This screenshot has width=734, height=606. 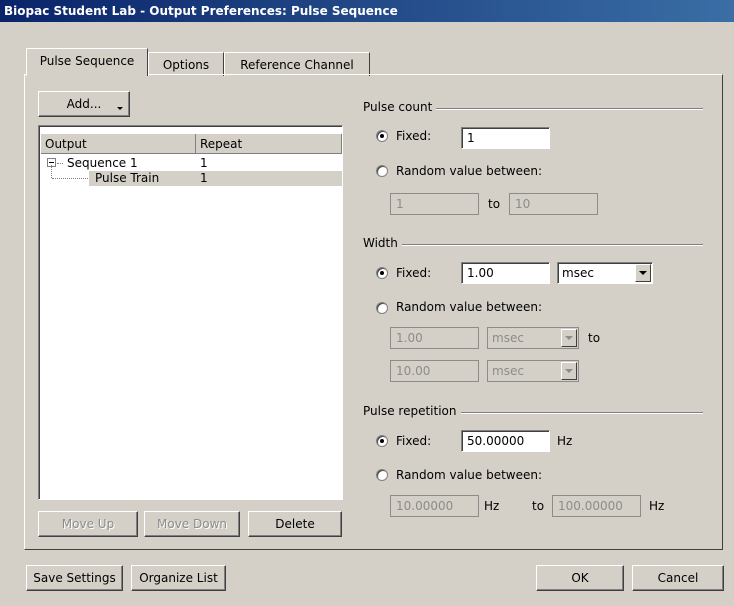 What do you see at coordinates (533, 338) in the screenshot?
I see `width-random-min-unit-select: msec` at bounding box center [533, 338].